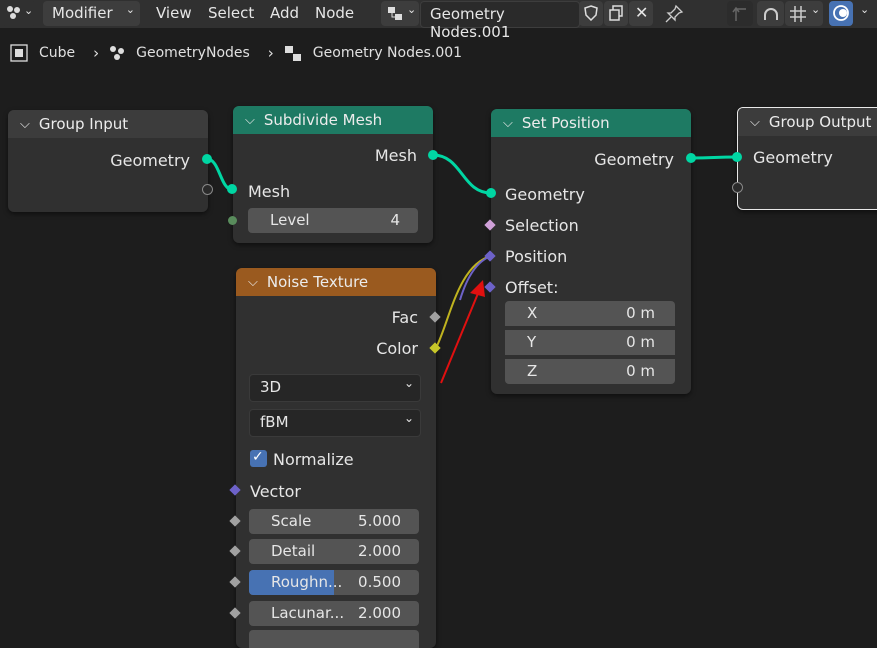  What do you see at coordinates (207, 189) in the screenshot?
I see `socket-group-input-empty` at bounding box center [207, 189].